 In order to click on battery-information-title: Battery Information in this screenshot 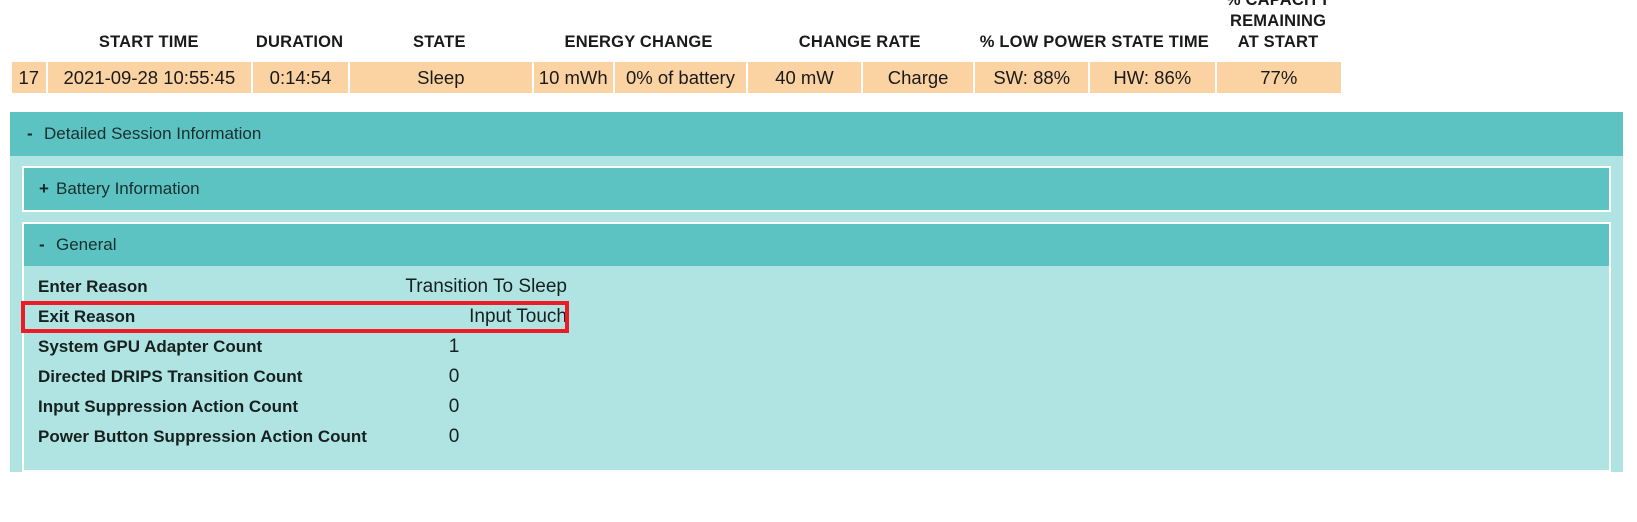, I will do `click(128, 188)`.